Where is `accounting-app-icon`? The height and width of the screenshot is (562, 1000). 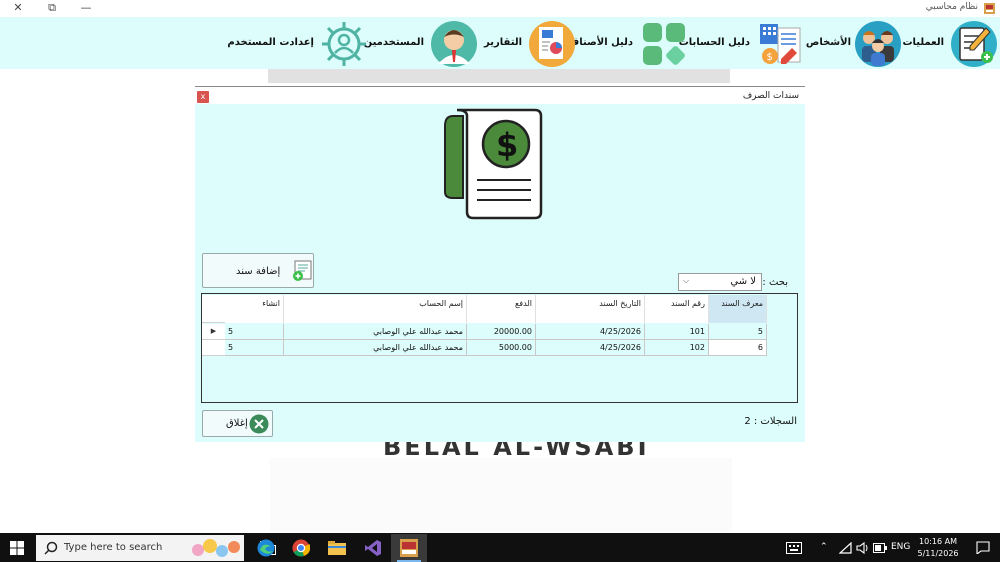 accounting-app-icon is located at coordinates (409, 548).